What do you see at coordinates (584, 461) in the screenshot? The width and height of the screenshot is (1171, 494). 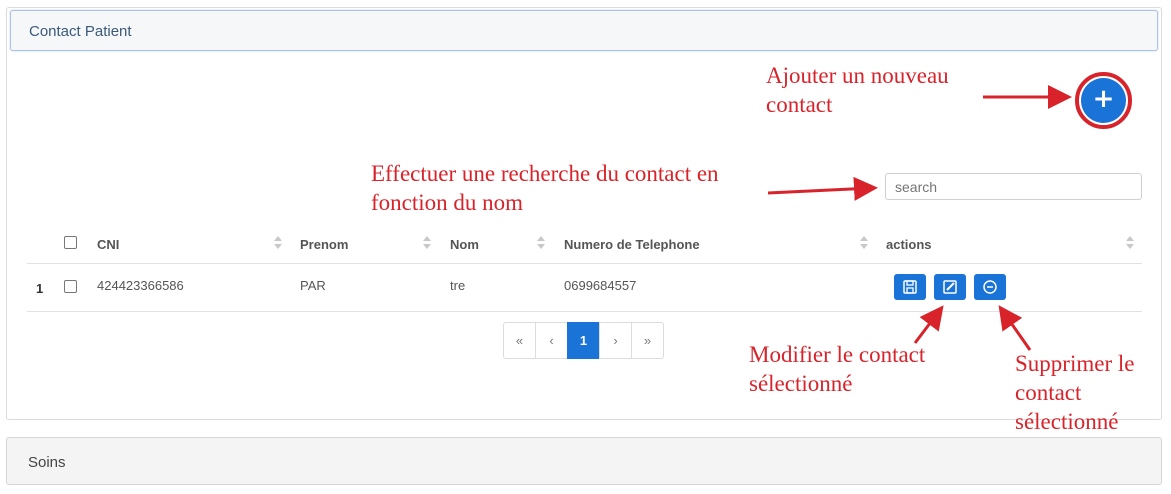 I see `soins-panel-heading: Soins` at bounding box center [584, 461].